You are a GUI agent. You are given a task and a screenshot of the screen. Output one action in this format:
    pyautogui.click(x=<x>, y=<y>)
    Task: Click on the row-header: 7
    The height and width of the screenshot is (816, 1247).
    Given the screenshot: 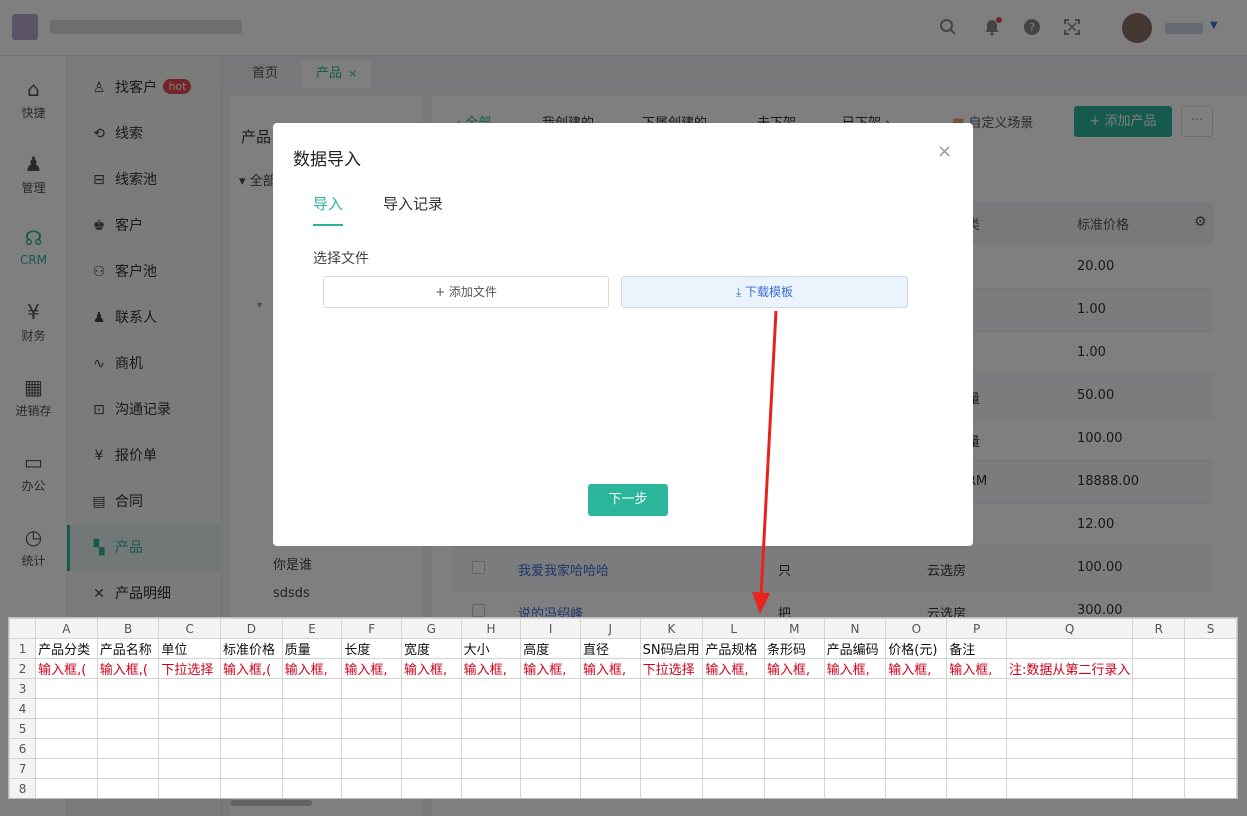 What is the action you would take?
    pyautogui.click(x=23, y=768)
    